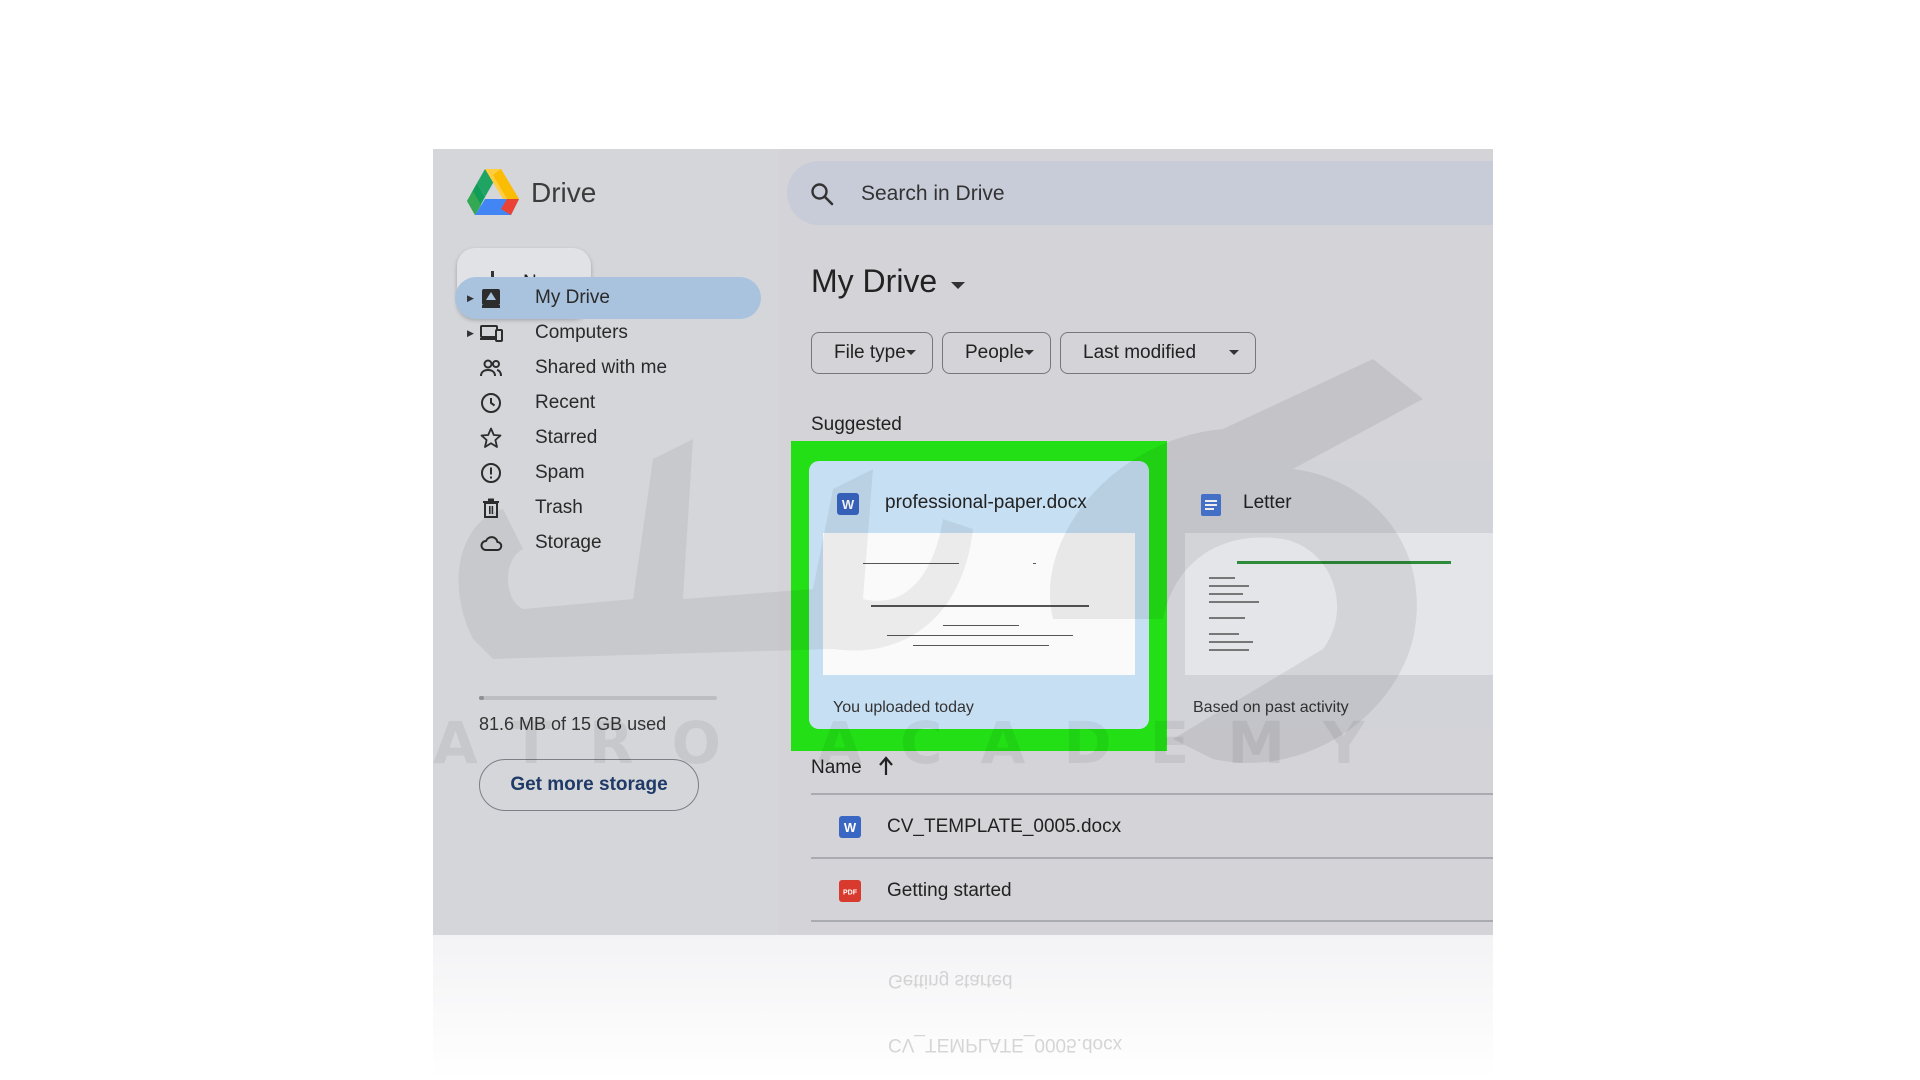 This screenshot has height=1080, width=1920. I want to click on search-icon, so click(822, 194).